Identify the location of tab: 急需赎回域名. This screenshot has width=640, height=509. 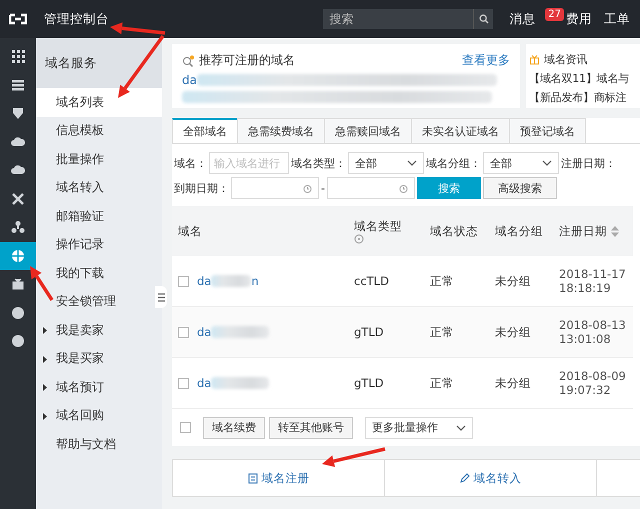
(368, 130).